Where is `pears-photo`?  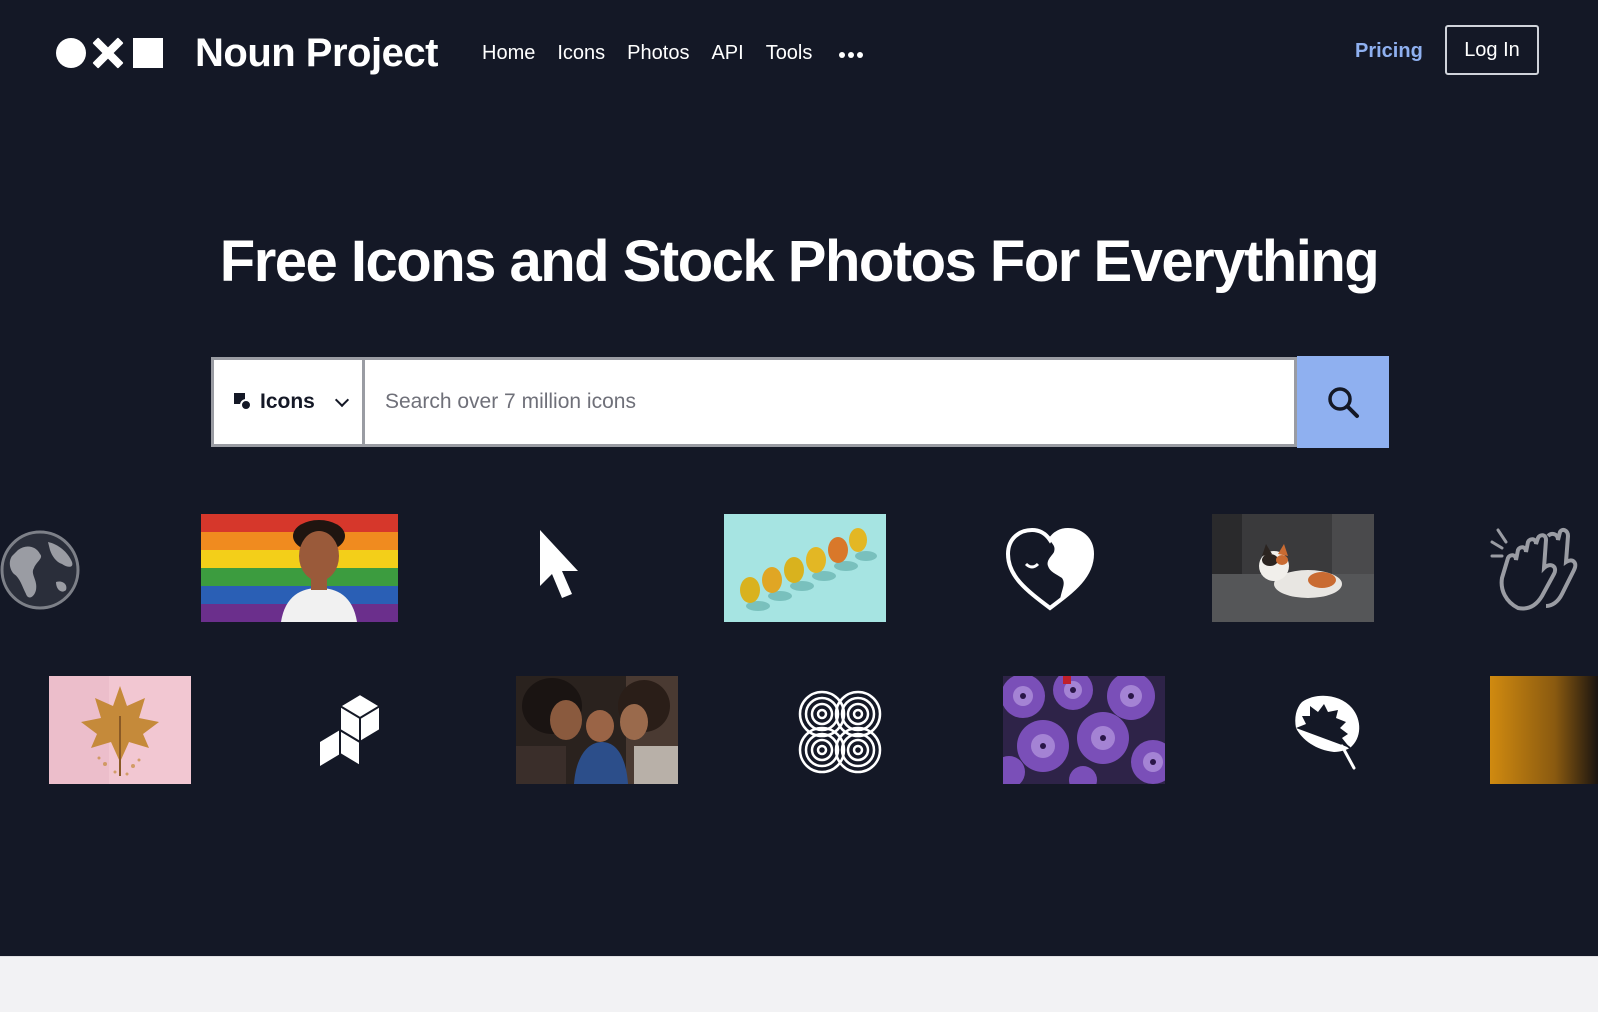 pears-photo is located at coordinates (805, 568).